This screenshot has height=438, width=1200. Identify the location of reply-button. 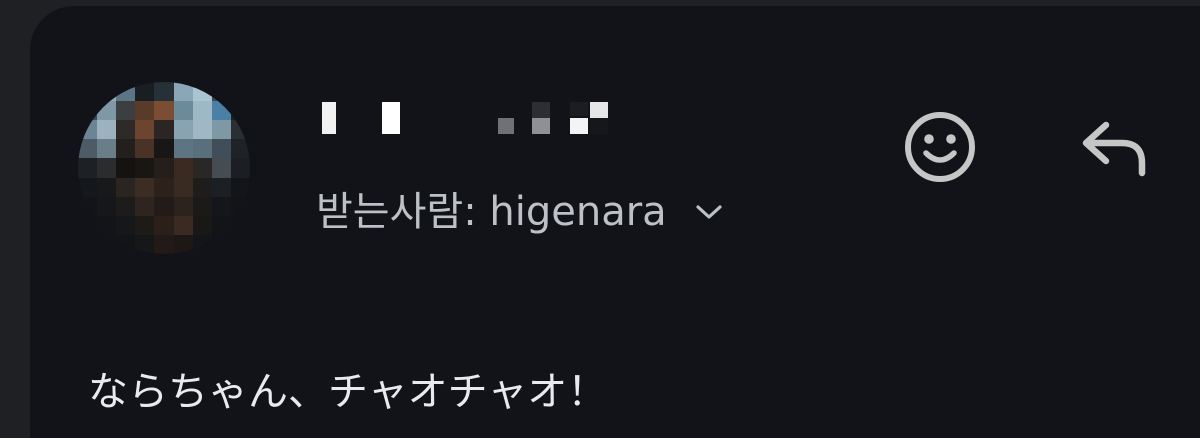
(1114, 149).